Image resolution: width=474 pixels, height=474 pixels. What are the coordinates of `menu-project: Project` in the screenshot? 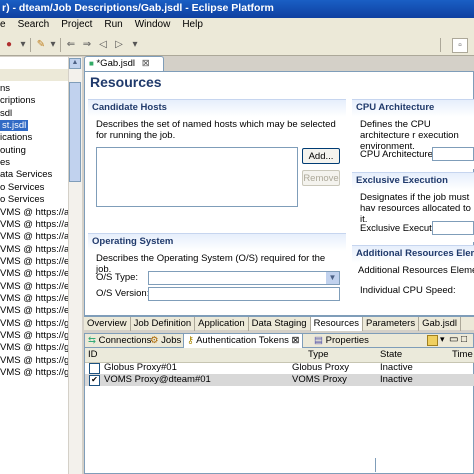 It's located at (76, 24).